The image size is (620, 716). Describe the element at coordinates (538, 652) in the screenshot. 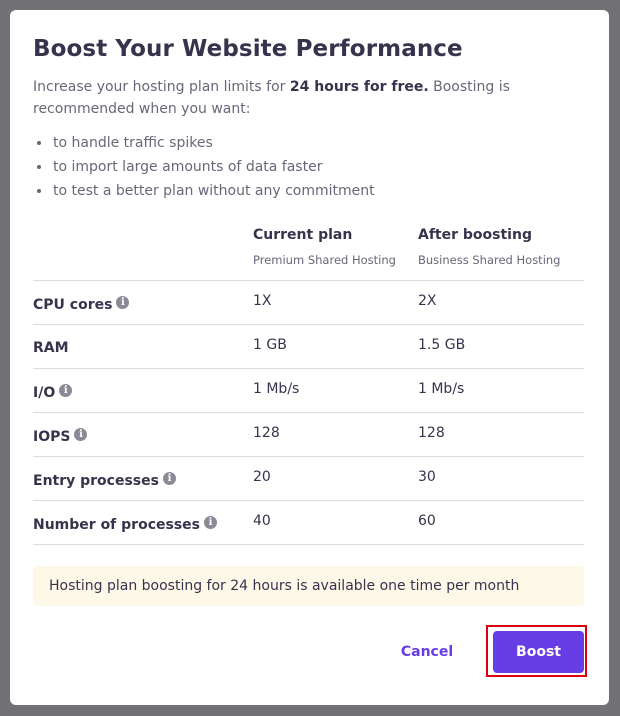

I see `boost-button: Boost` at that location.